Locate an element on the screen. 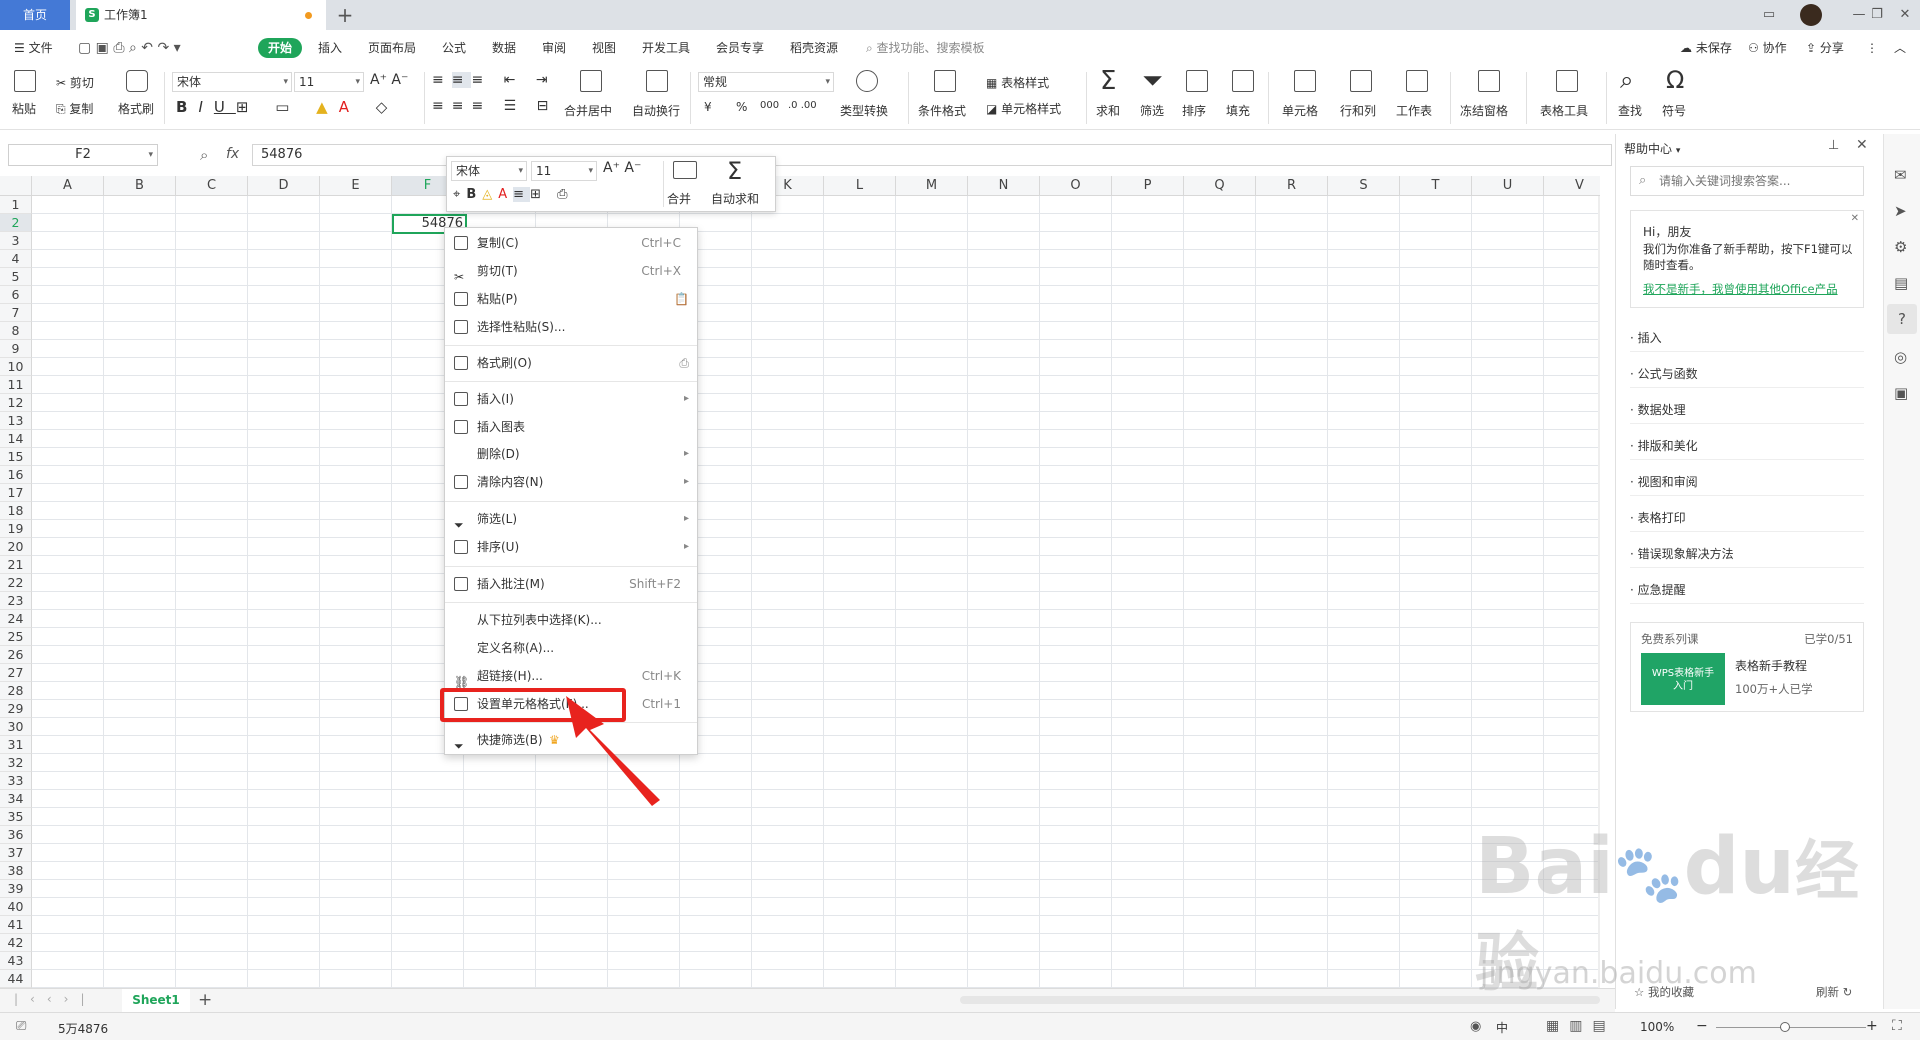 The image size is (1920, 1040). macro-icon: ⎚ is located at coordinates (21, 1026).